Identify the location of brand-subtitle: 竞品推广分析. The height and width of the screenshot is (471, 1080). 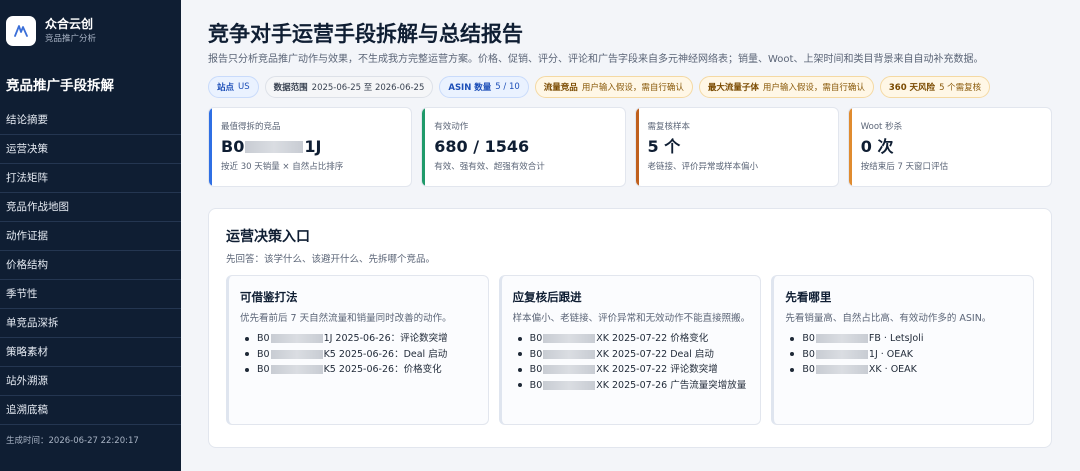
(71, 39).